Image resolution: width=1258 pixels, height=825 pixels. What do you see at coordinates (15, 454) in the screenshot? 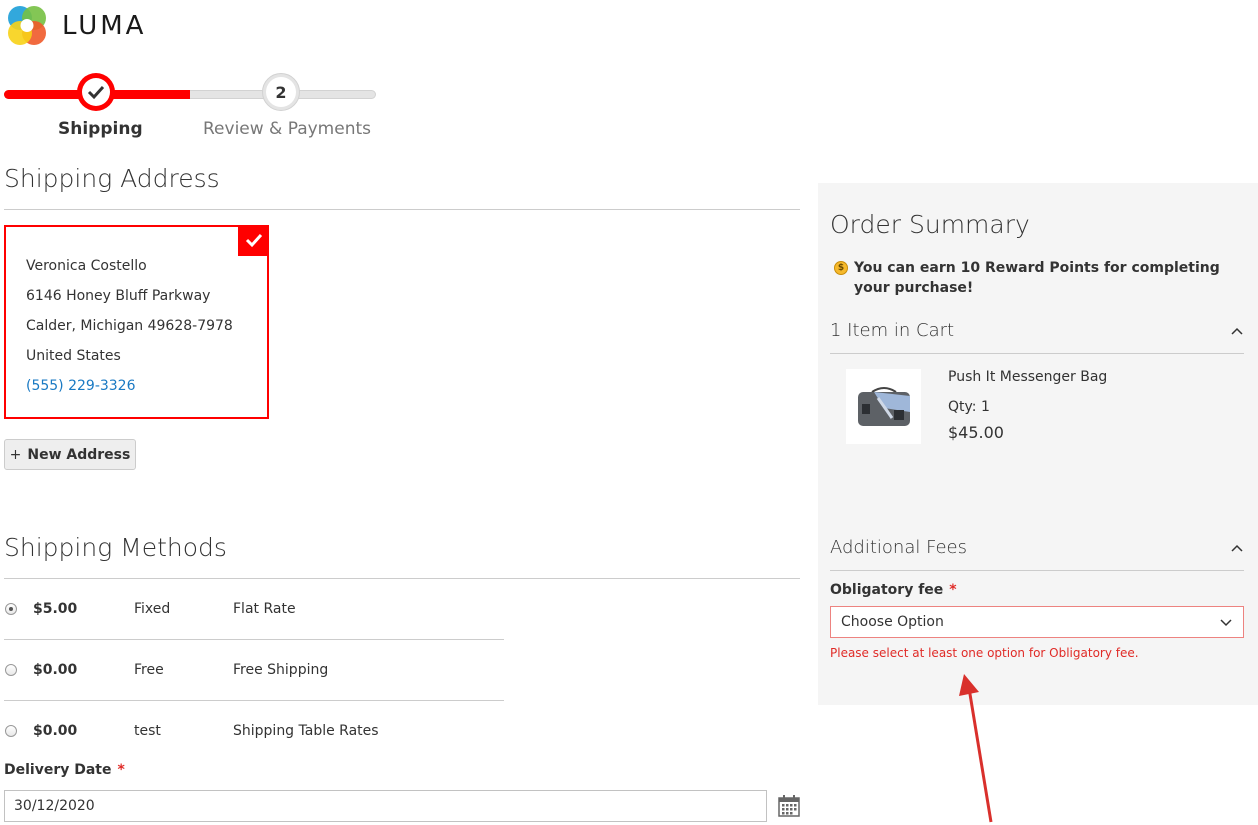
I see `plus-icon: +` at bounding box center [15, 454].